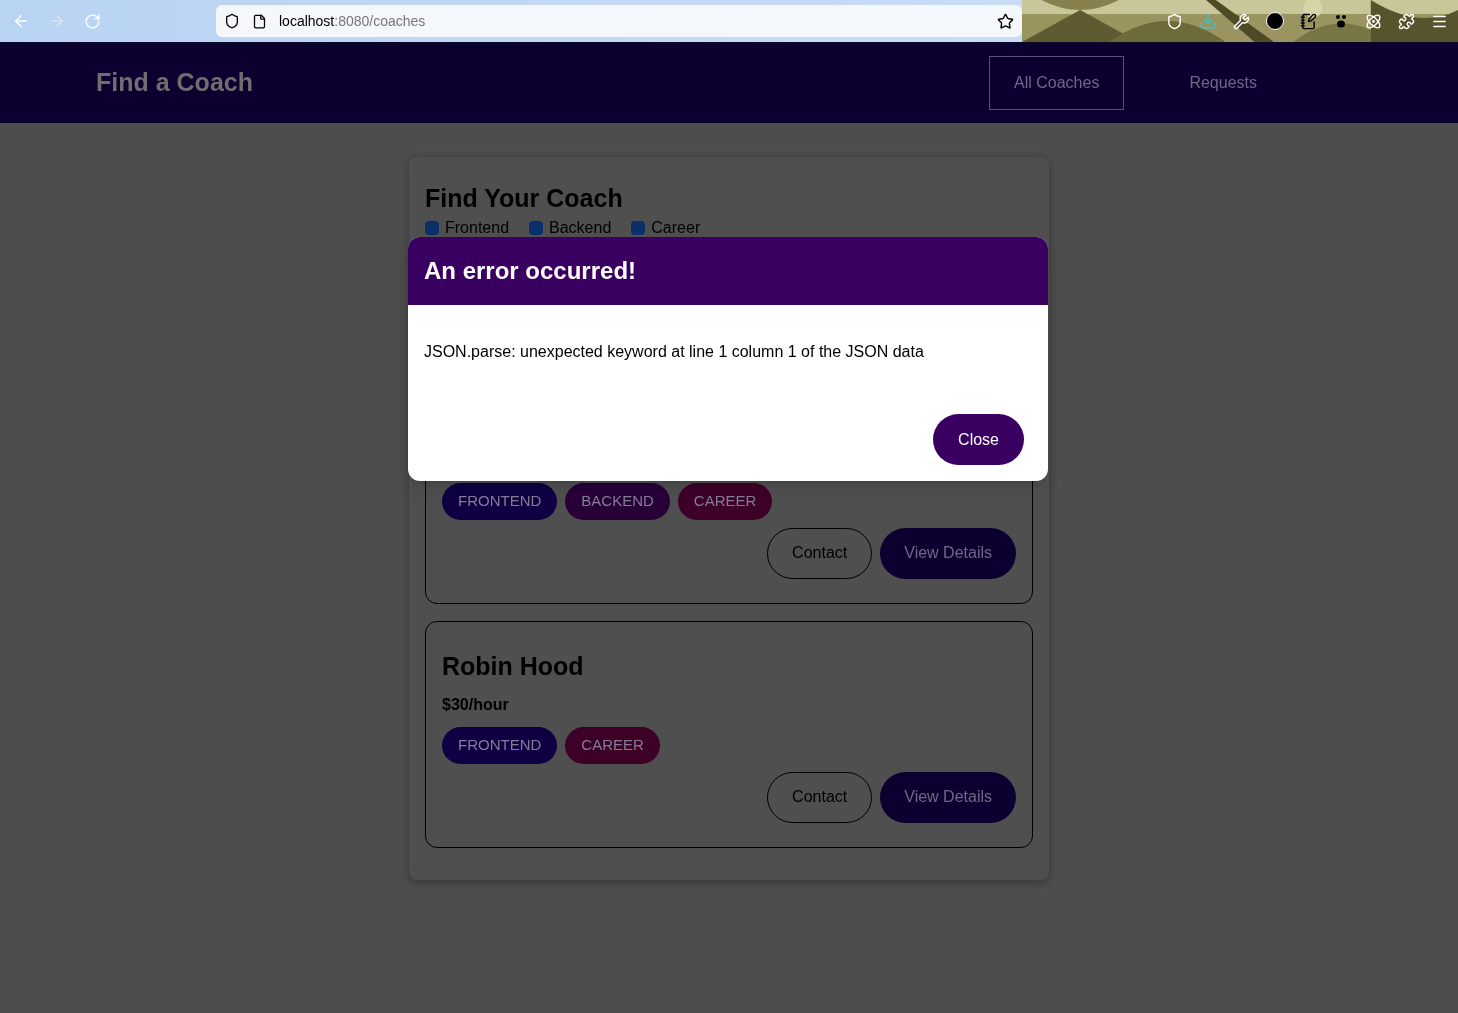  Describe the element at coordinates (530, 271) in the screenshot. I see `dialog-title: An error occurred!` at that location.